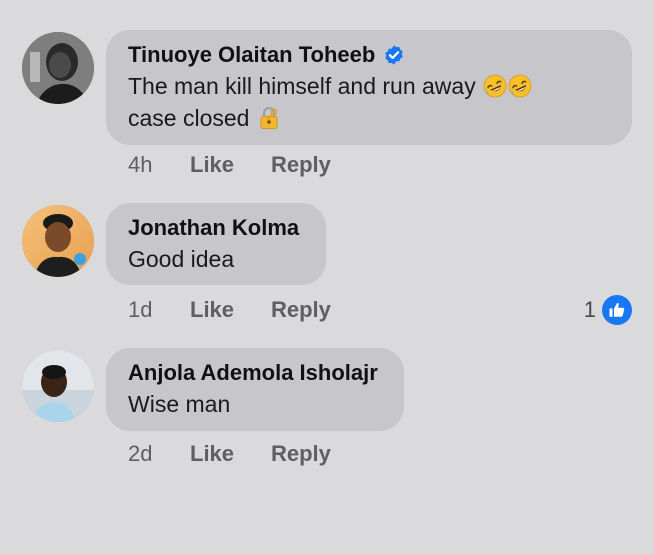  What do you see at coordinates (394, 55) in the screenshot?
I see `verified-badge-icon` at bounding box center [394, 55].